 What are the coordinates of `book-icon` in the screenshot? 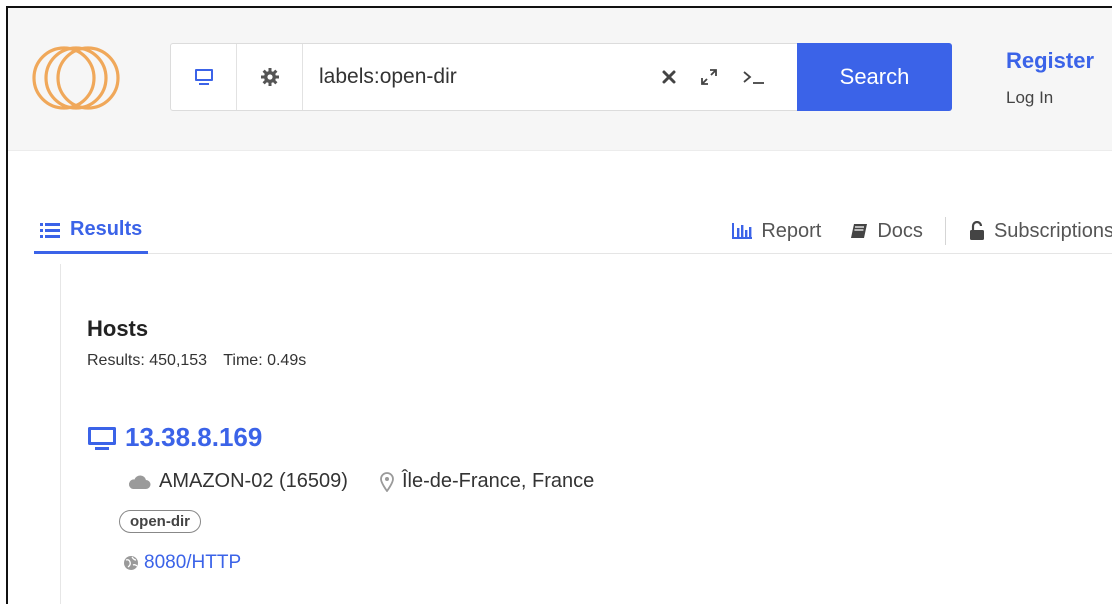 It's located at (859, 231).